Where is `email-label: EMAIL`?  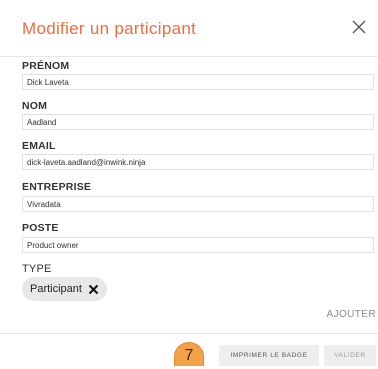 email-label: EMAIL is located at coordinates (39, 146).